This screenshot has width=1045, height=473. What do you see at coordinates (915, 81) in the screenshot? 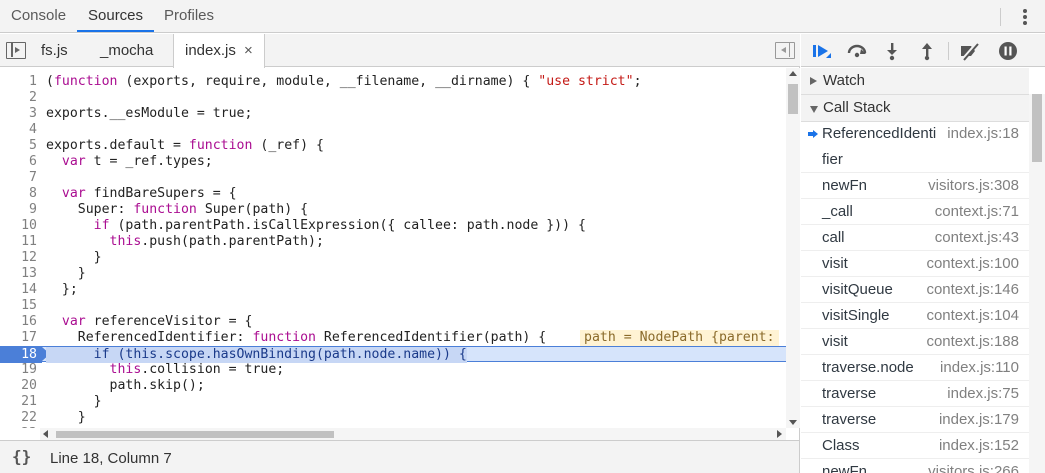
I see `watch-section-header: Watch` at bounding box center [915, 81].